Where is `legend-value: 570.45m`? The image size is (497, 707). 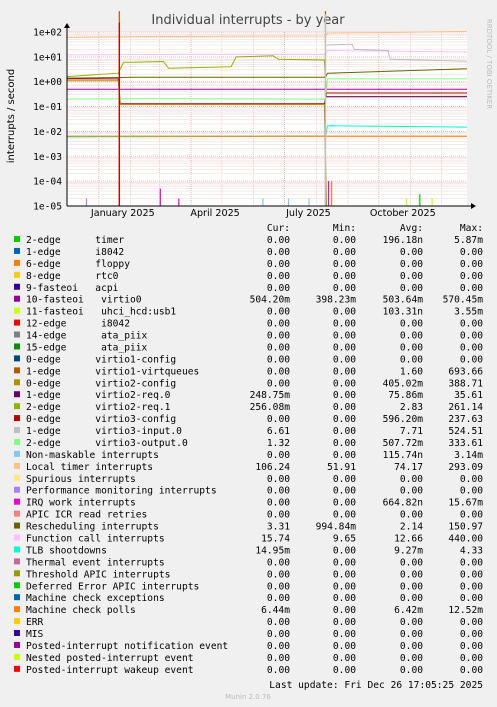 legend-value: 570.45m is located at coordinates (463, 300).